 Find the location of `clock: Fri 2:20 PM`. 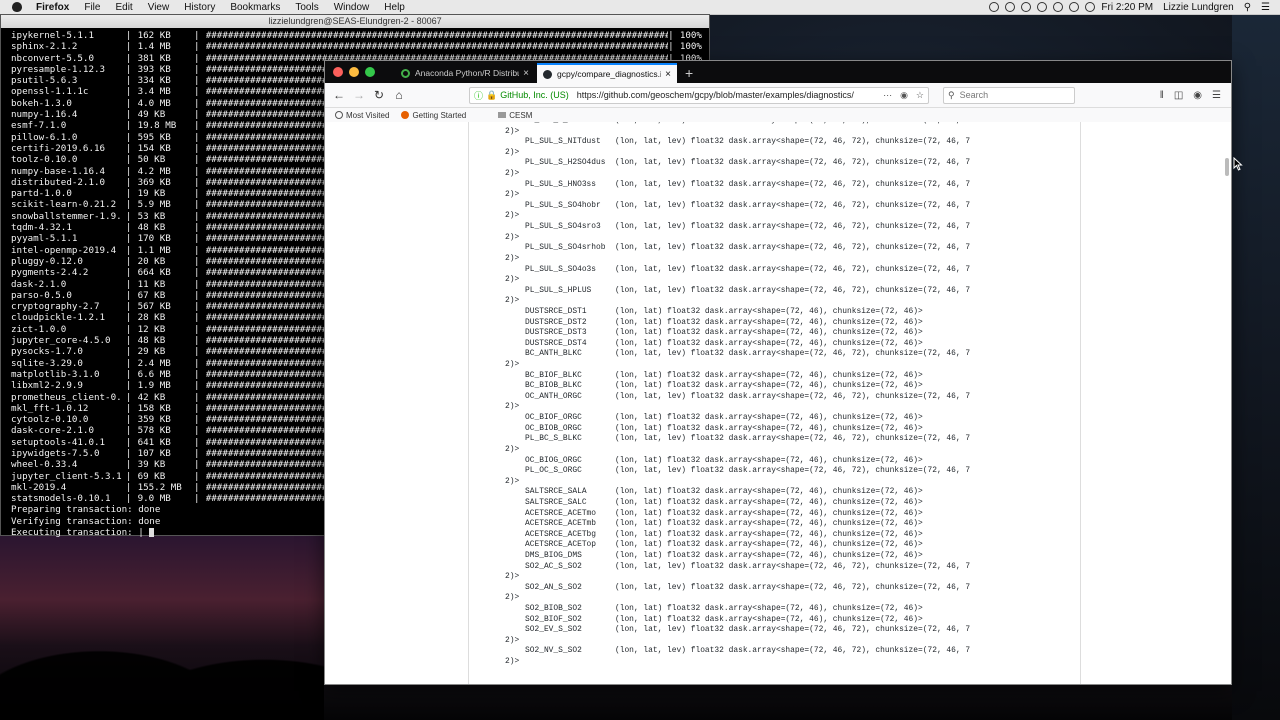

clock: Fri 2:20 PM is located at coordinates (1127, 7).